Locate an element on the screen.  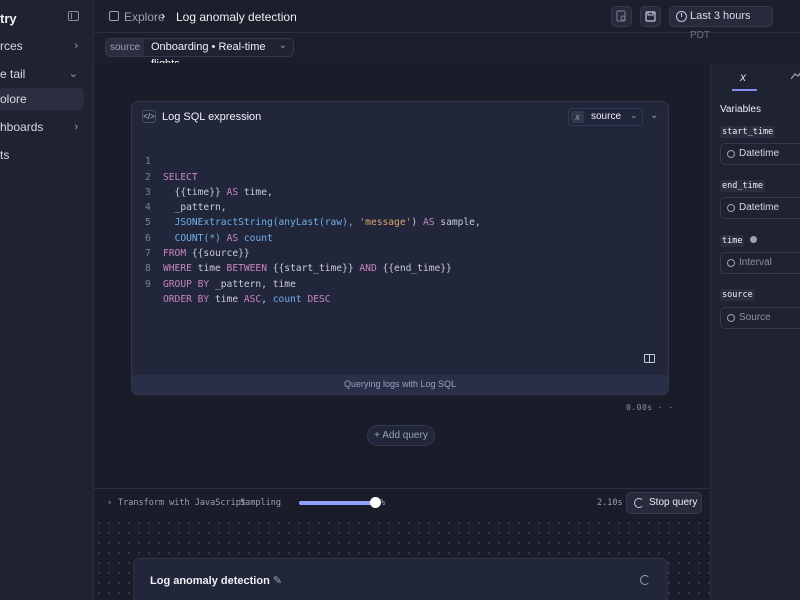
result-title: Log anomaly detection ✎ is located at coordinates (216, 580).